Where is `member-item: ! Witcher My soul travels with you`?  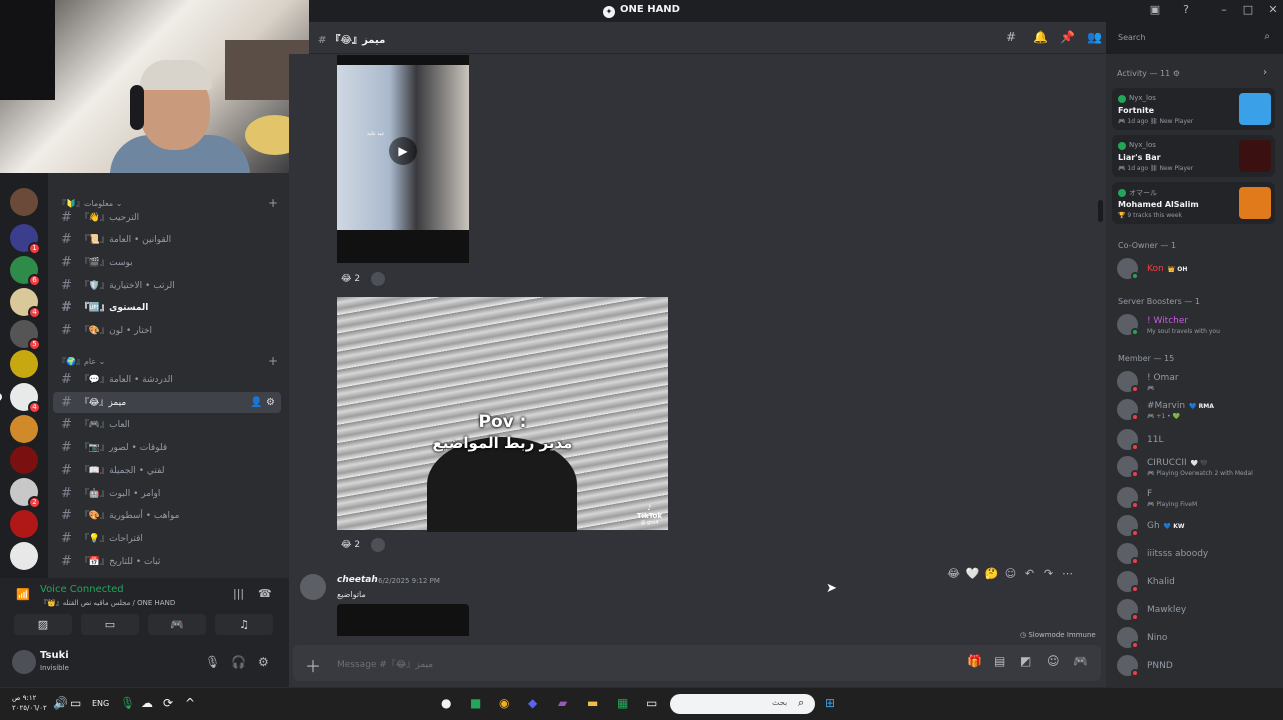 member-item: ! Witcher My soul travels with you is located at coordinates (1197, 325).